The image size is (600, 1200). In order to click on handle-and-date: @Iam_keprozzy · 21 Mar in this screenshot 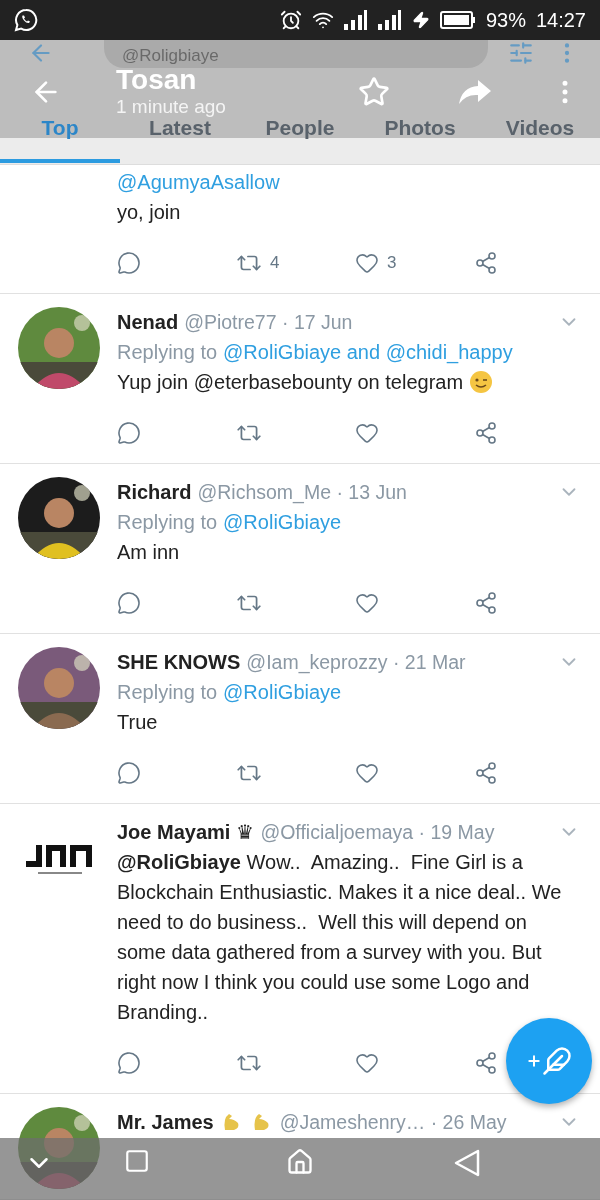, I will do `click(356, 663)`.